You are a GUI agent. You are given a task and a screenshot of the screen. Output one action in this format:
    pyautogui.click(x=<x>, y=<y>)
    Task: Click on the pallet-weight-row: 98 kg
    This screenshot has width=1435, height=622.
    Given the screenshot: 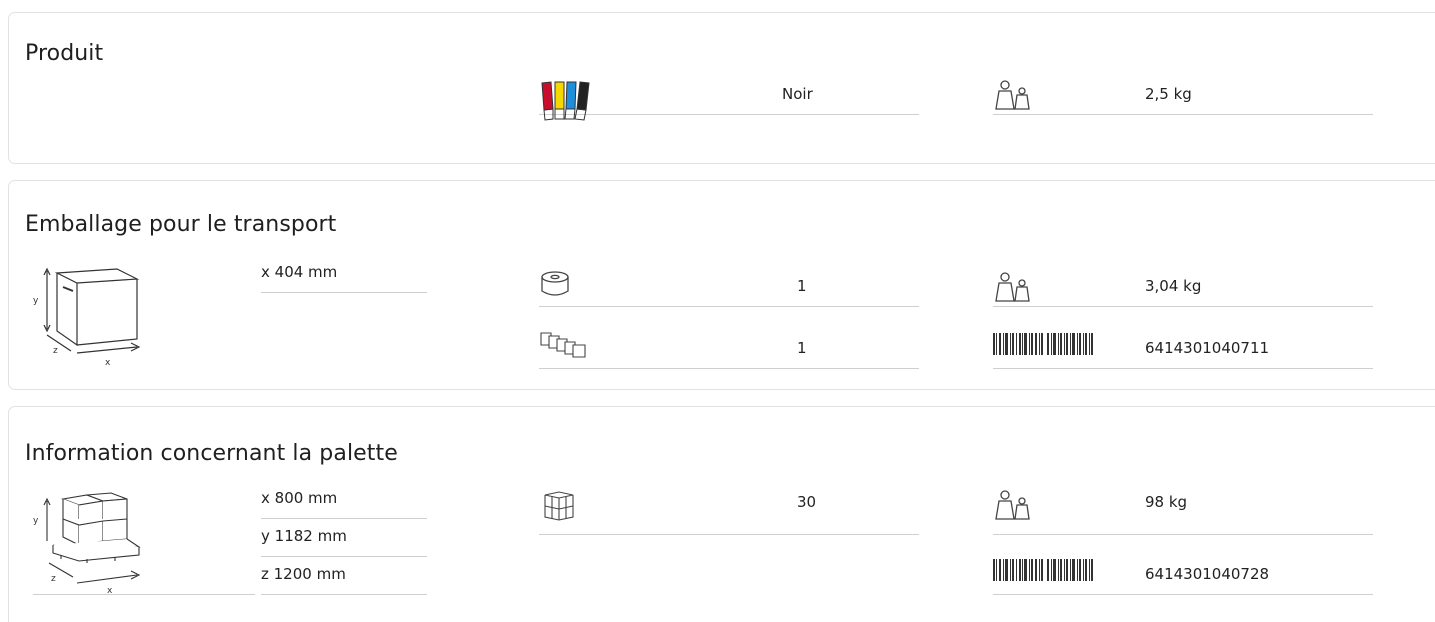 What is the action you would take?
    pyautogui.click(x=1183, y=512)
    